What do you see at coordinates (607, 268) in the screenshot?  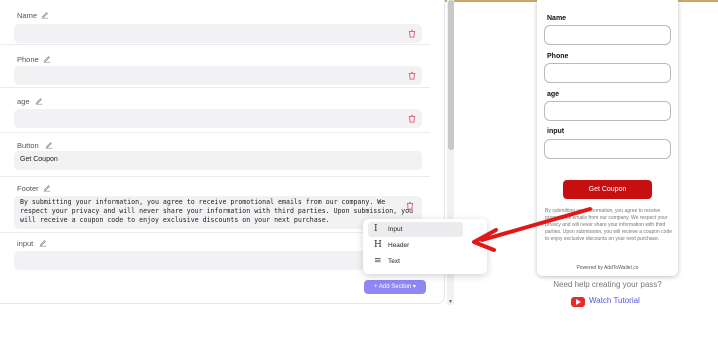 I see `powered-by-text: Powered by AddToWallet.co` at bounding box center [607, 268].